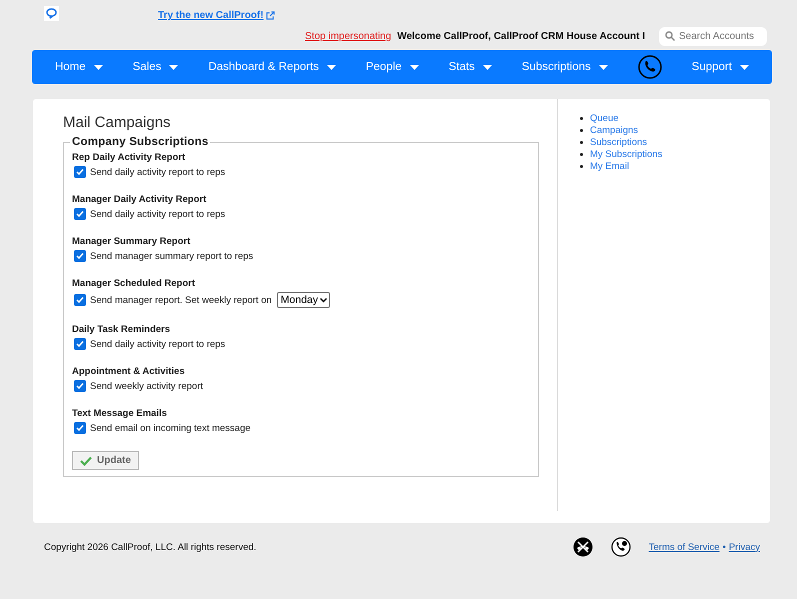 The width and height of the screenshot is (797, 599). Describe the element at coordinates (303, 300) in the screenshot. I see `weekday-select: Monday` at that location.